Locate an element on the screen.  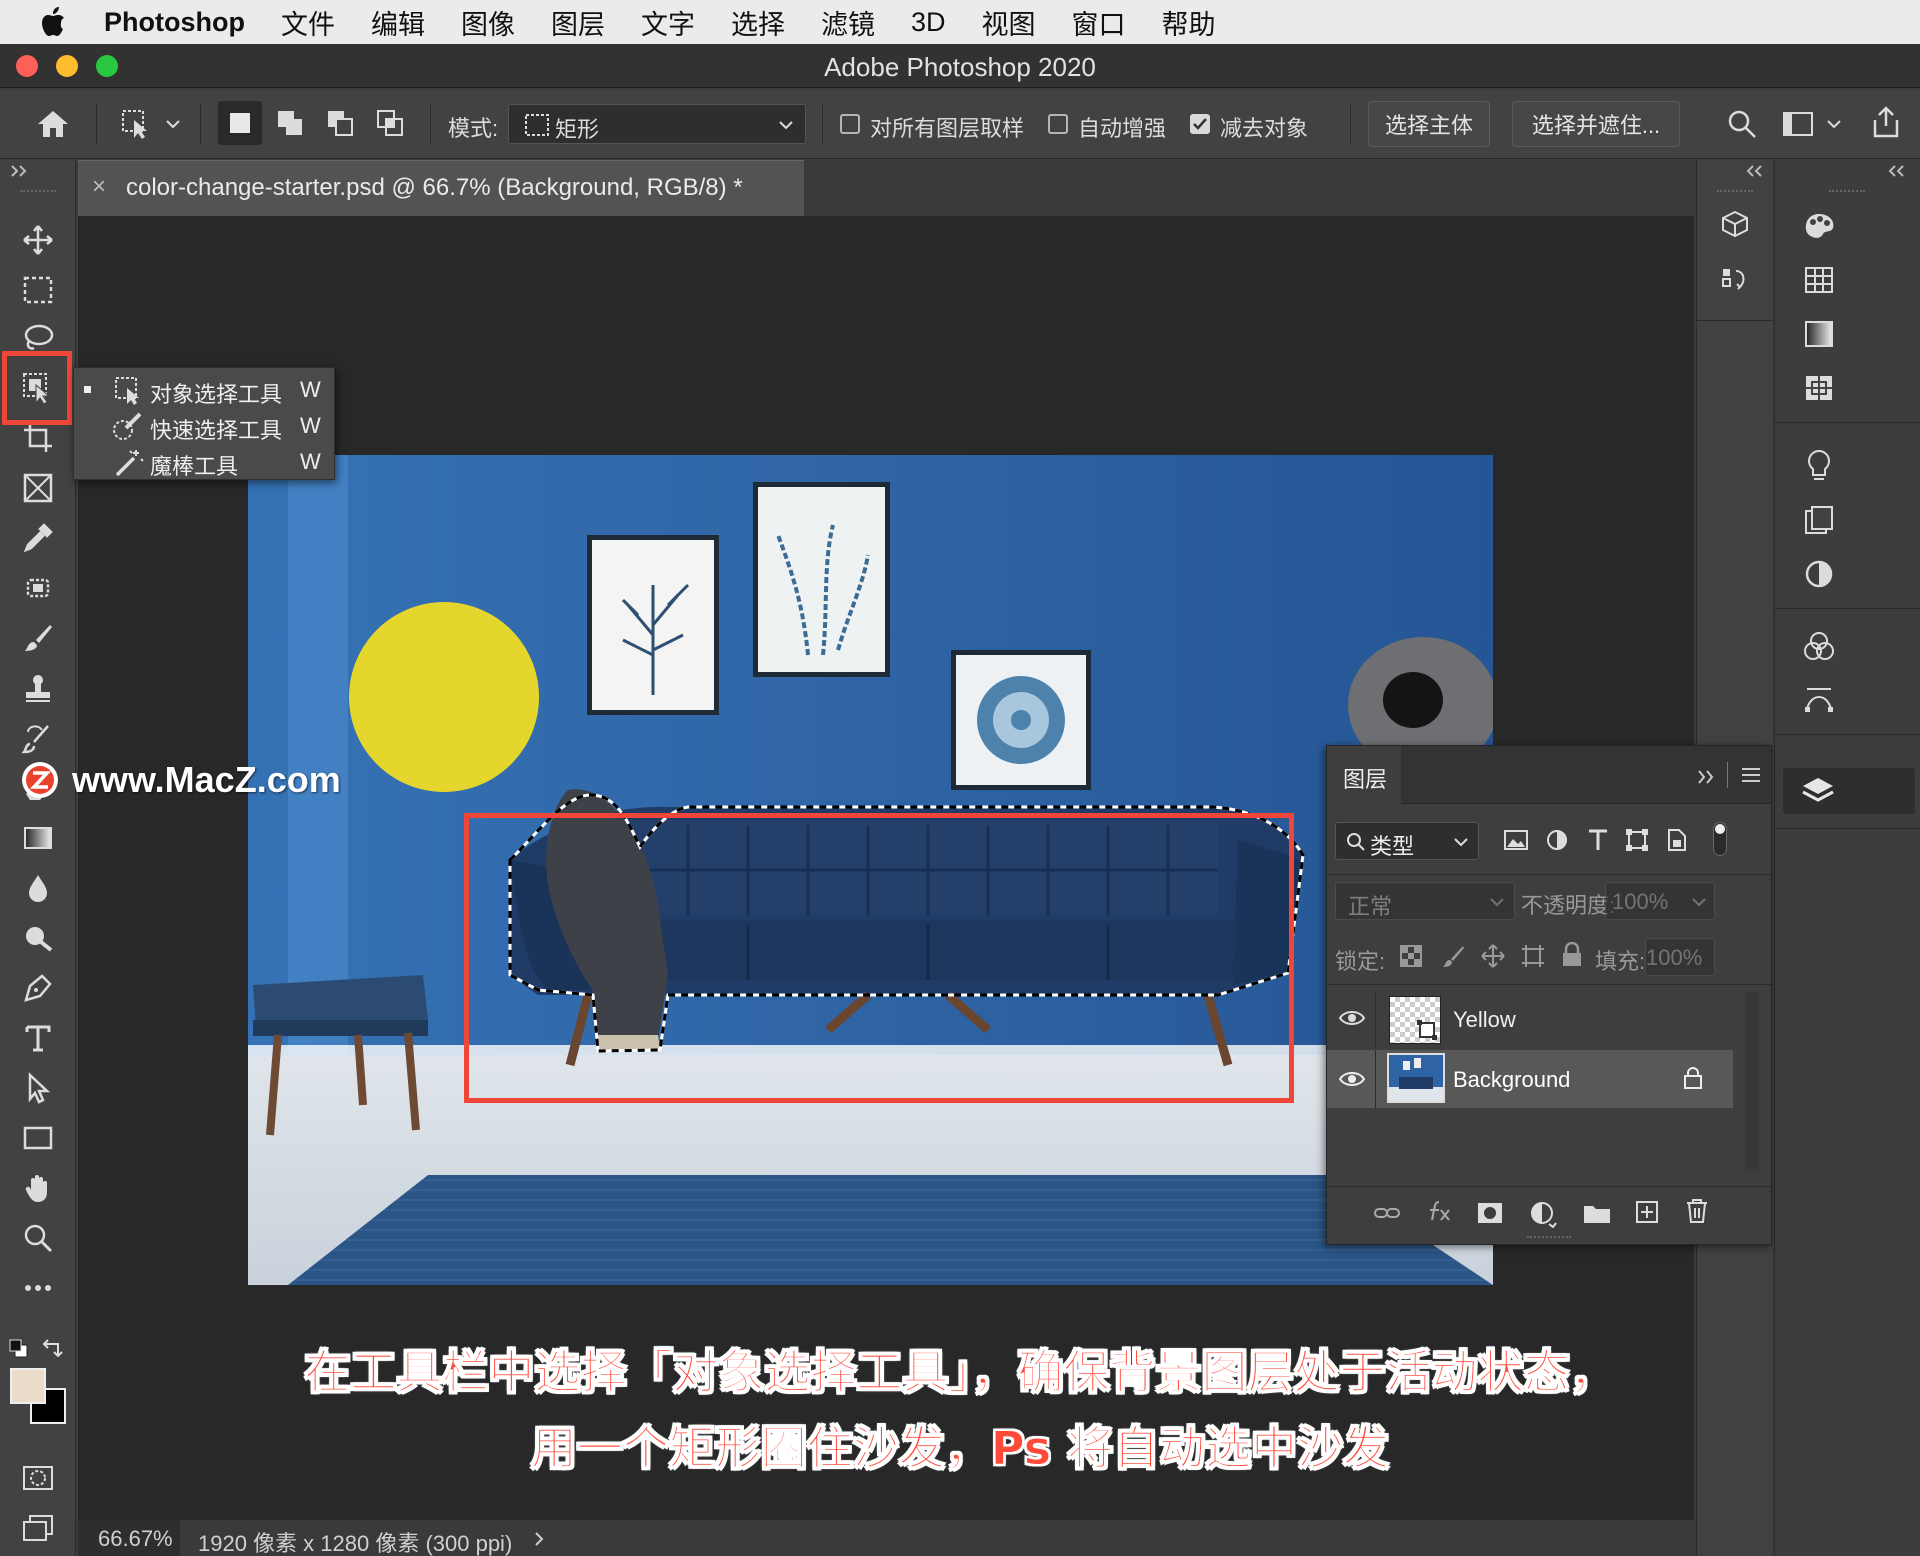
menu-filter: 滤镜 is located at coordinates (848, 22).